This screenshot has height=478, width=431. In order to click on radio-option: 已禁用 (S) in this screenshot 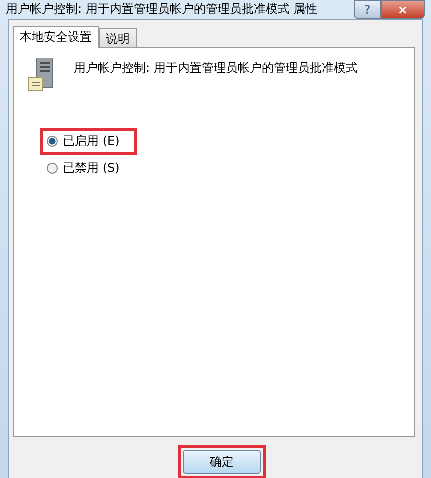, I will do `click(83, 168)`.